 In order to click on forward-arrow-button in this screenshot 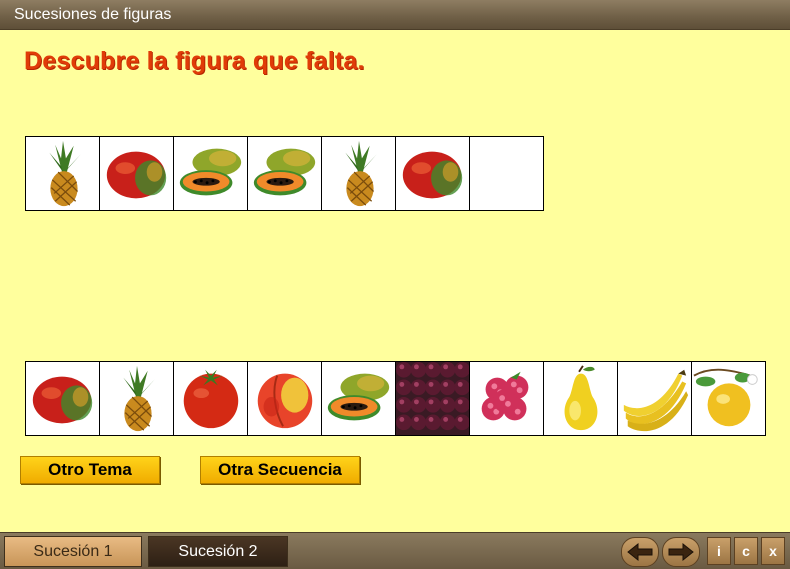, I will do `click(681, 552)`.